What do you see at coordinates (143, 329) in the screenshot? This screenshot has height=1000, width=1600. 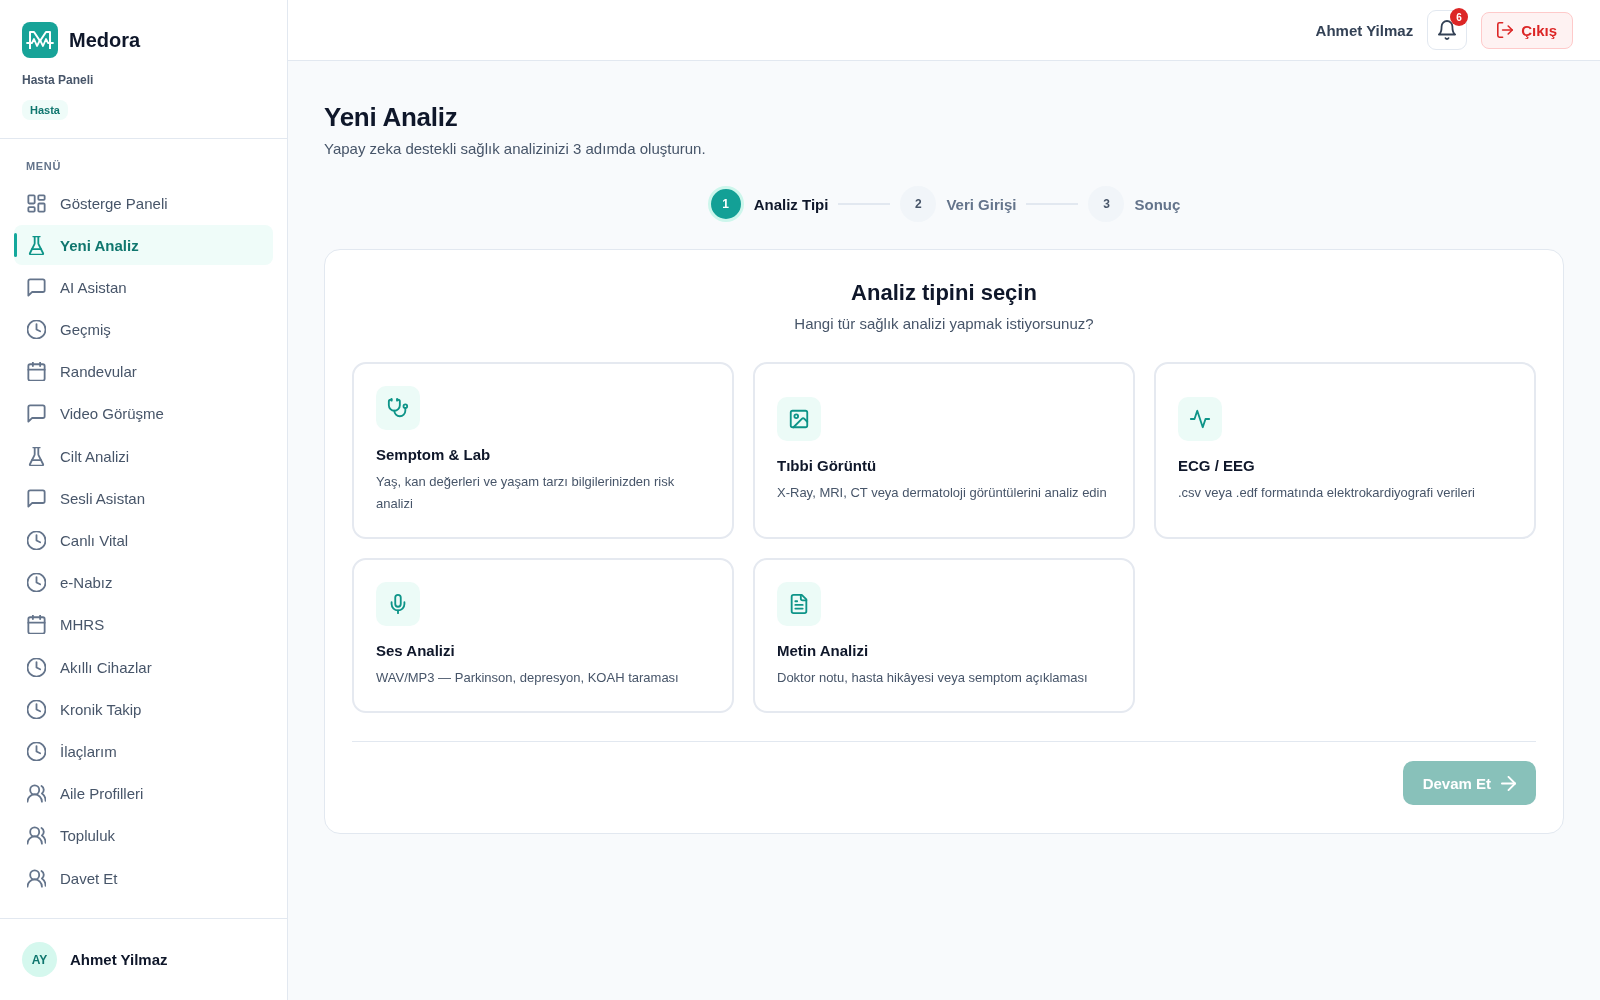 I see `sidebar-item: Geçmiş` at bounding box center [143, 329].